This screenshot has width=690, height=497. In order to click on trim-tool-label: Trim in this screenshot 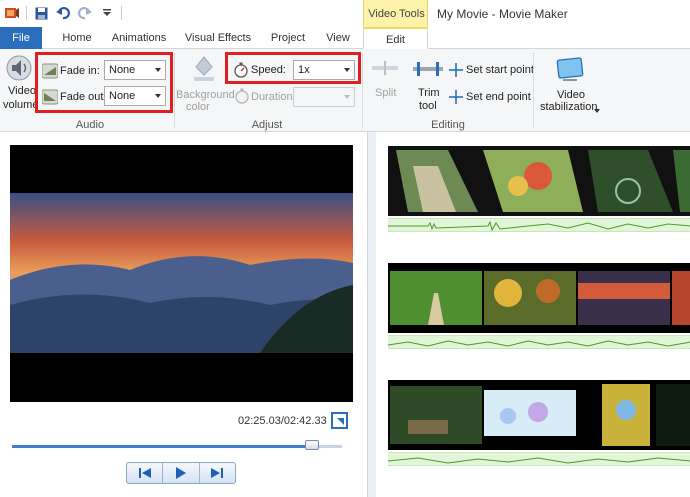, I will do `click(429, 93)`.